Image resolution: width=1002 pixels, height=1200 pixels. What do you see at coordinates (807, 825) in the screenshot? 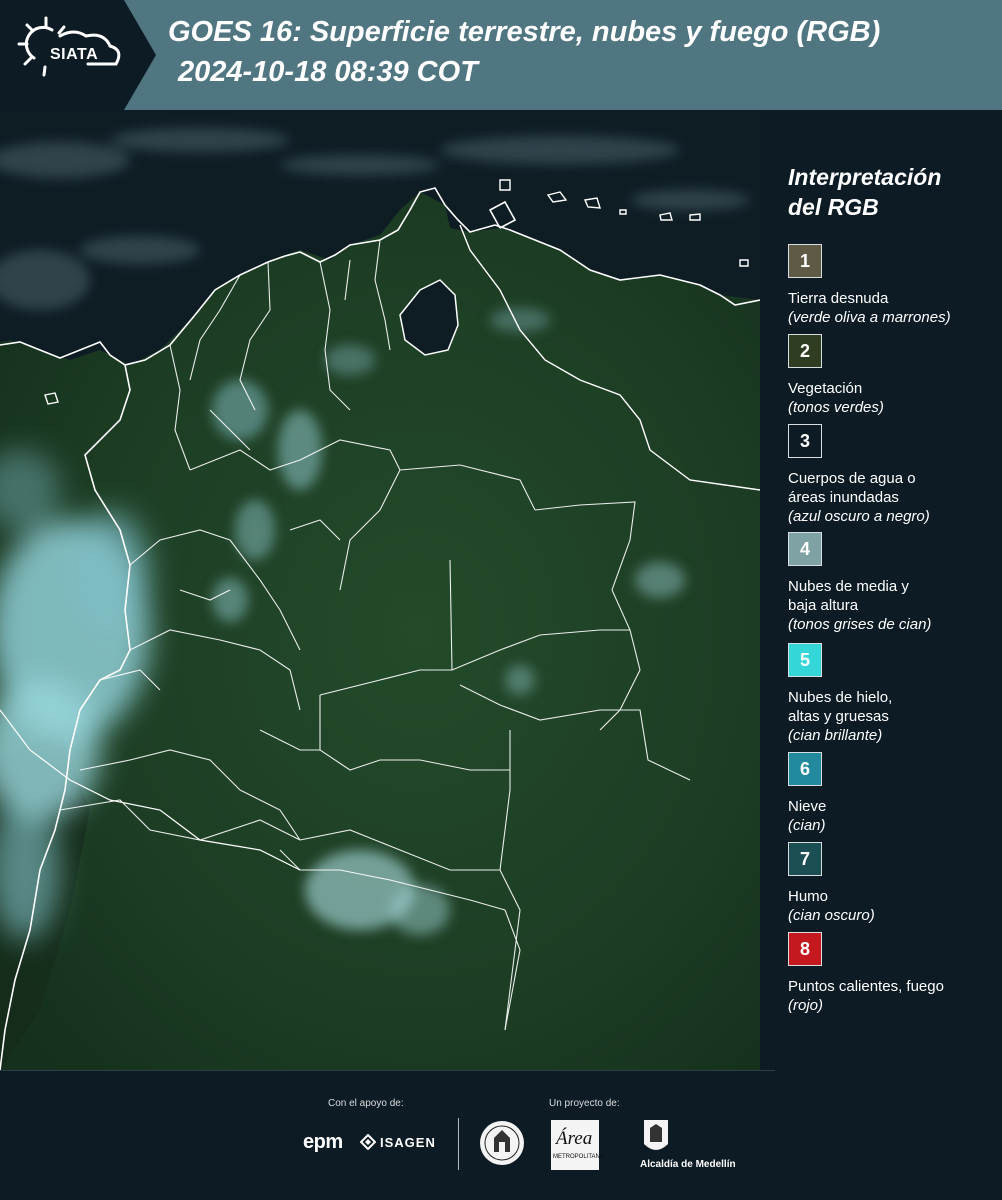
I see `legend-note: (cian)` at bounding box center [807, 825].